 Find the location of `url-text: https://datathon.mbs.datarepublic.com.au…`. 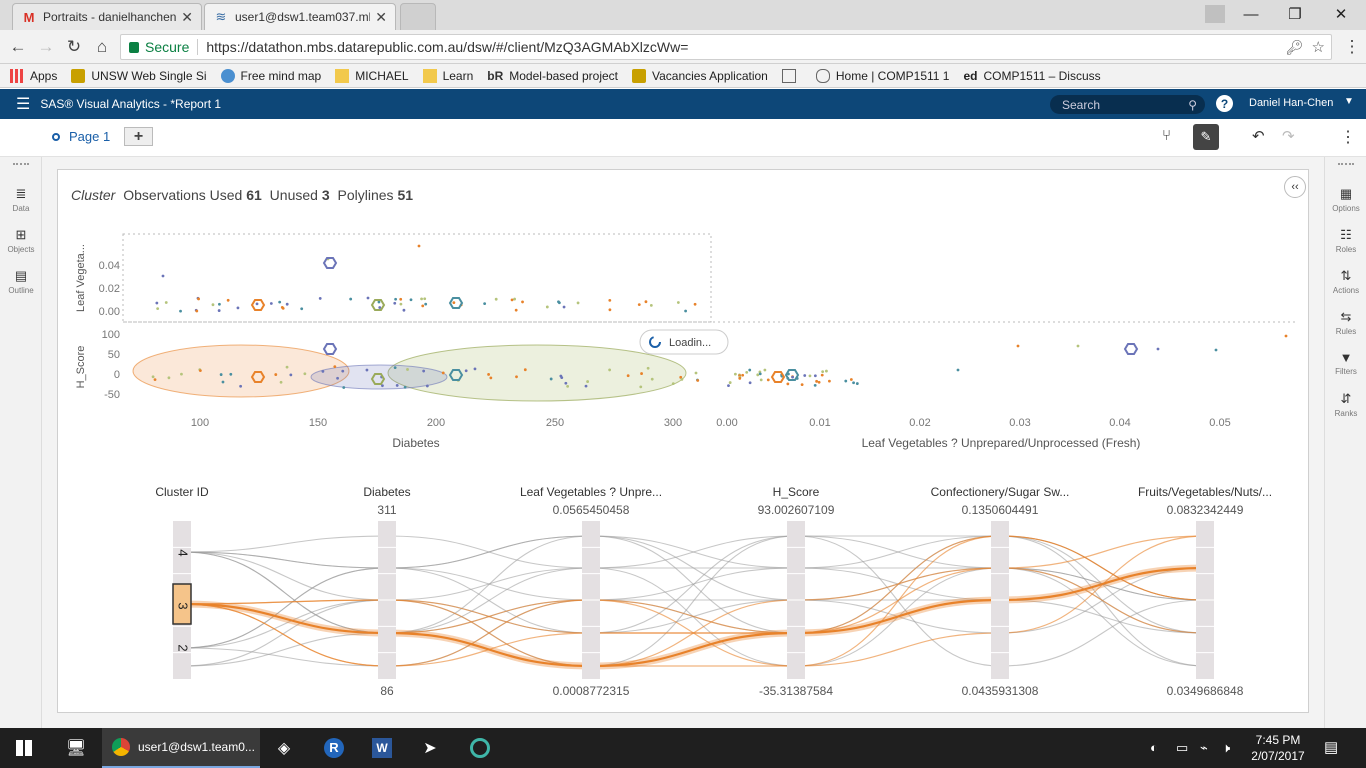

url-text: https://datathon.mbs.datarepublic.com.au… is located at coordinates (447, 47).